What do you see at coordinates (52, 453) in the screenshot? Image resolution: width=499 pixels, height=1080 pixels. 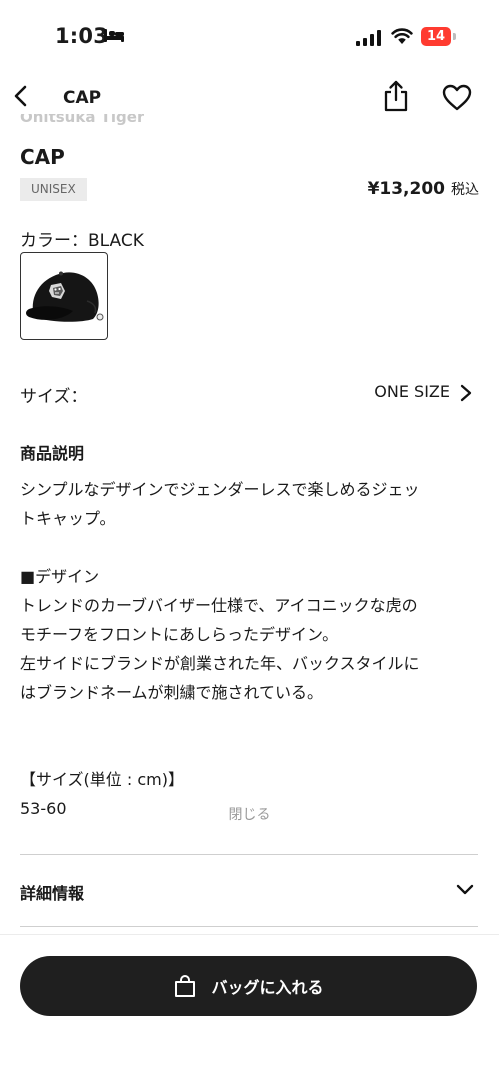 I see `description-title: 商品説明` at bounding box center [52, 453].